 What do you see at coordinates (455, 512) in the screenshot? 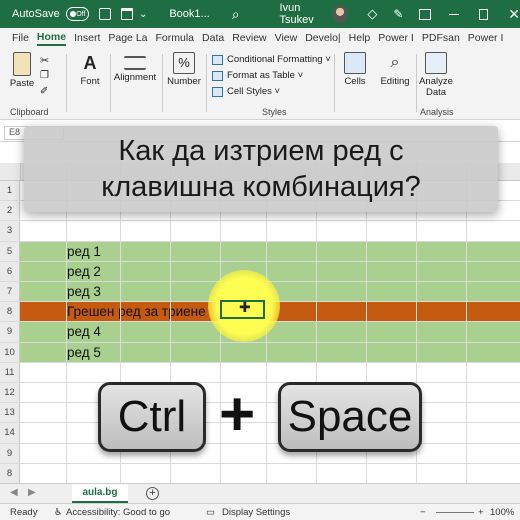
I see `zoom-slider` at bounding box center [455, 512].